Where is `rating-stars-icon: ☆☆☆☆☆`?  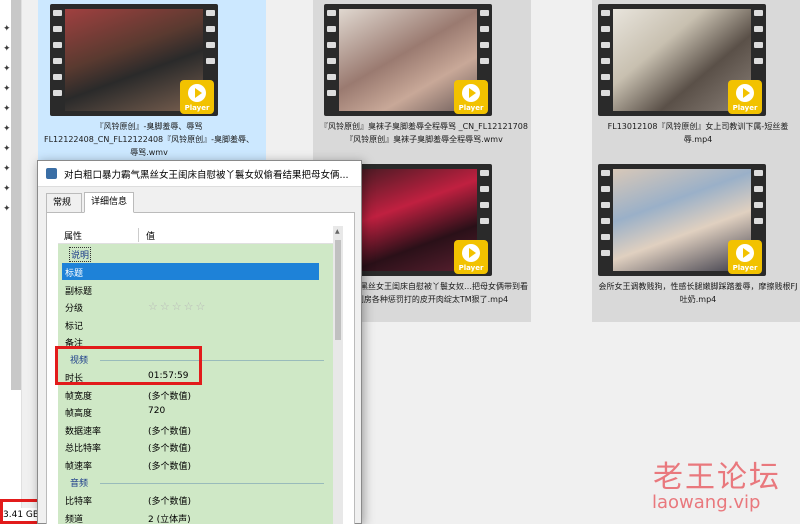
rating-stars-icon: ☆☆☆☆☆ is located at coordinates (177, 306).